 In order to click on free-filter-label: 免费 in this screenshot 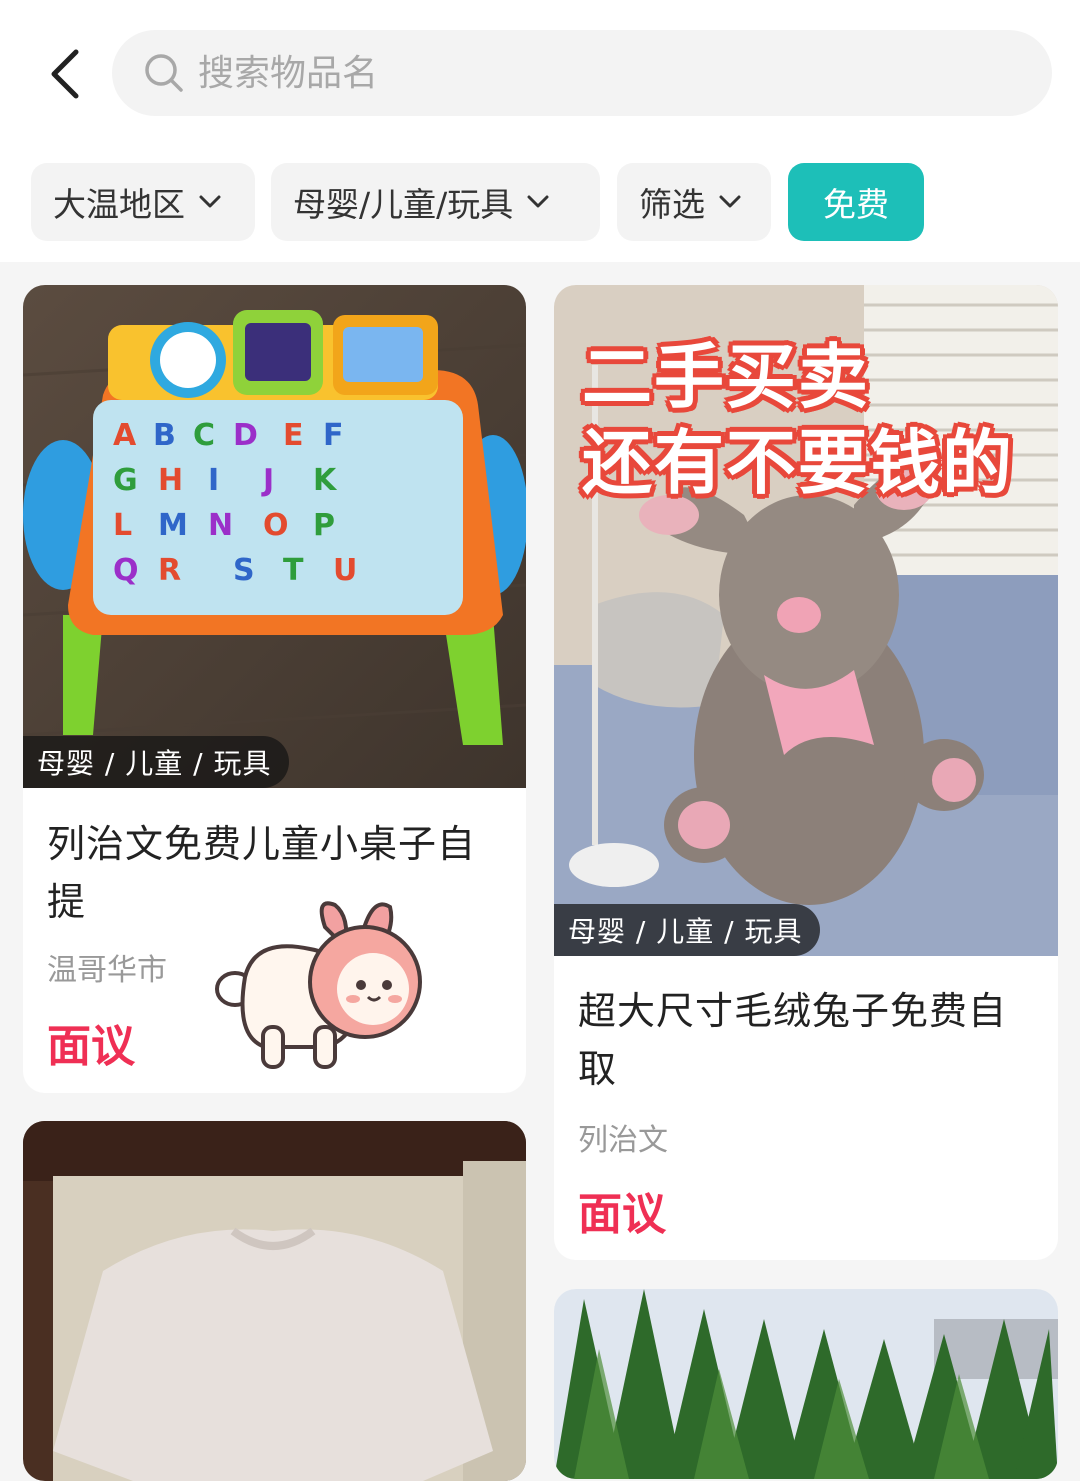, I will do `click(856, 204)`.